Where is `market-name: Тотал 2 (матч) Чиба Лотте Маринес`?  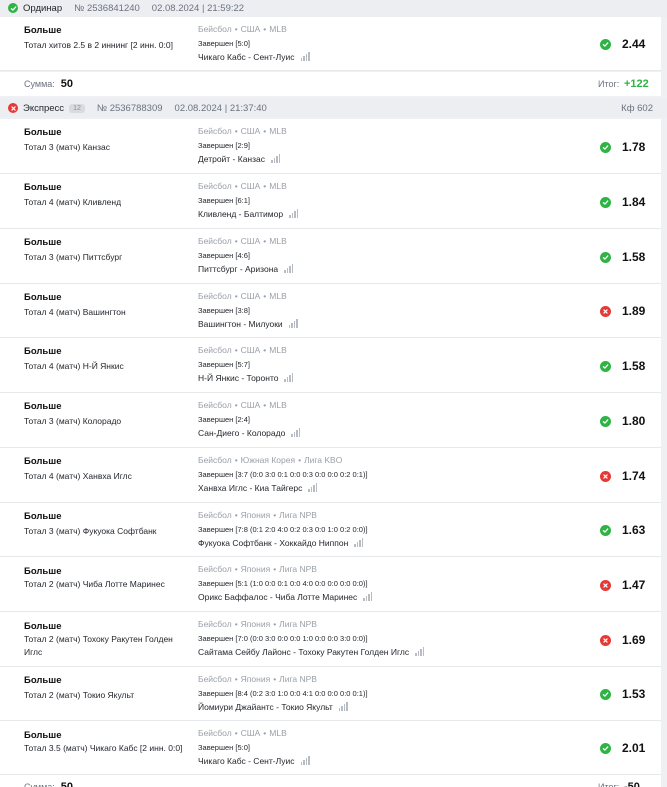
market-name: Тотал 2 (матч) Чиба Лотте Маринес is located at coordinates (94, 584).